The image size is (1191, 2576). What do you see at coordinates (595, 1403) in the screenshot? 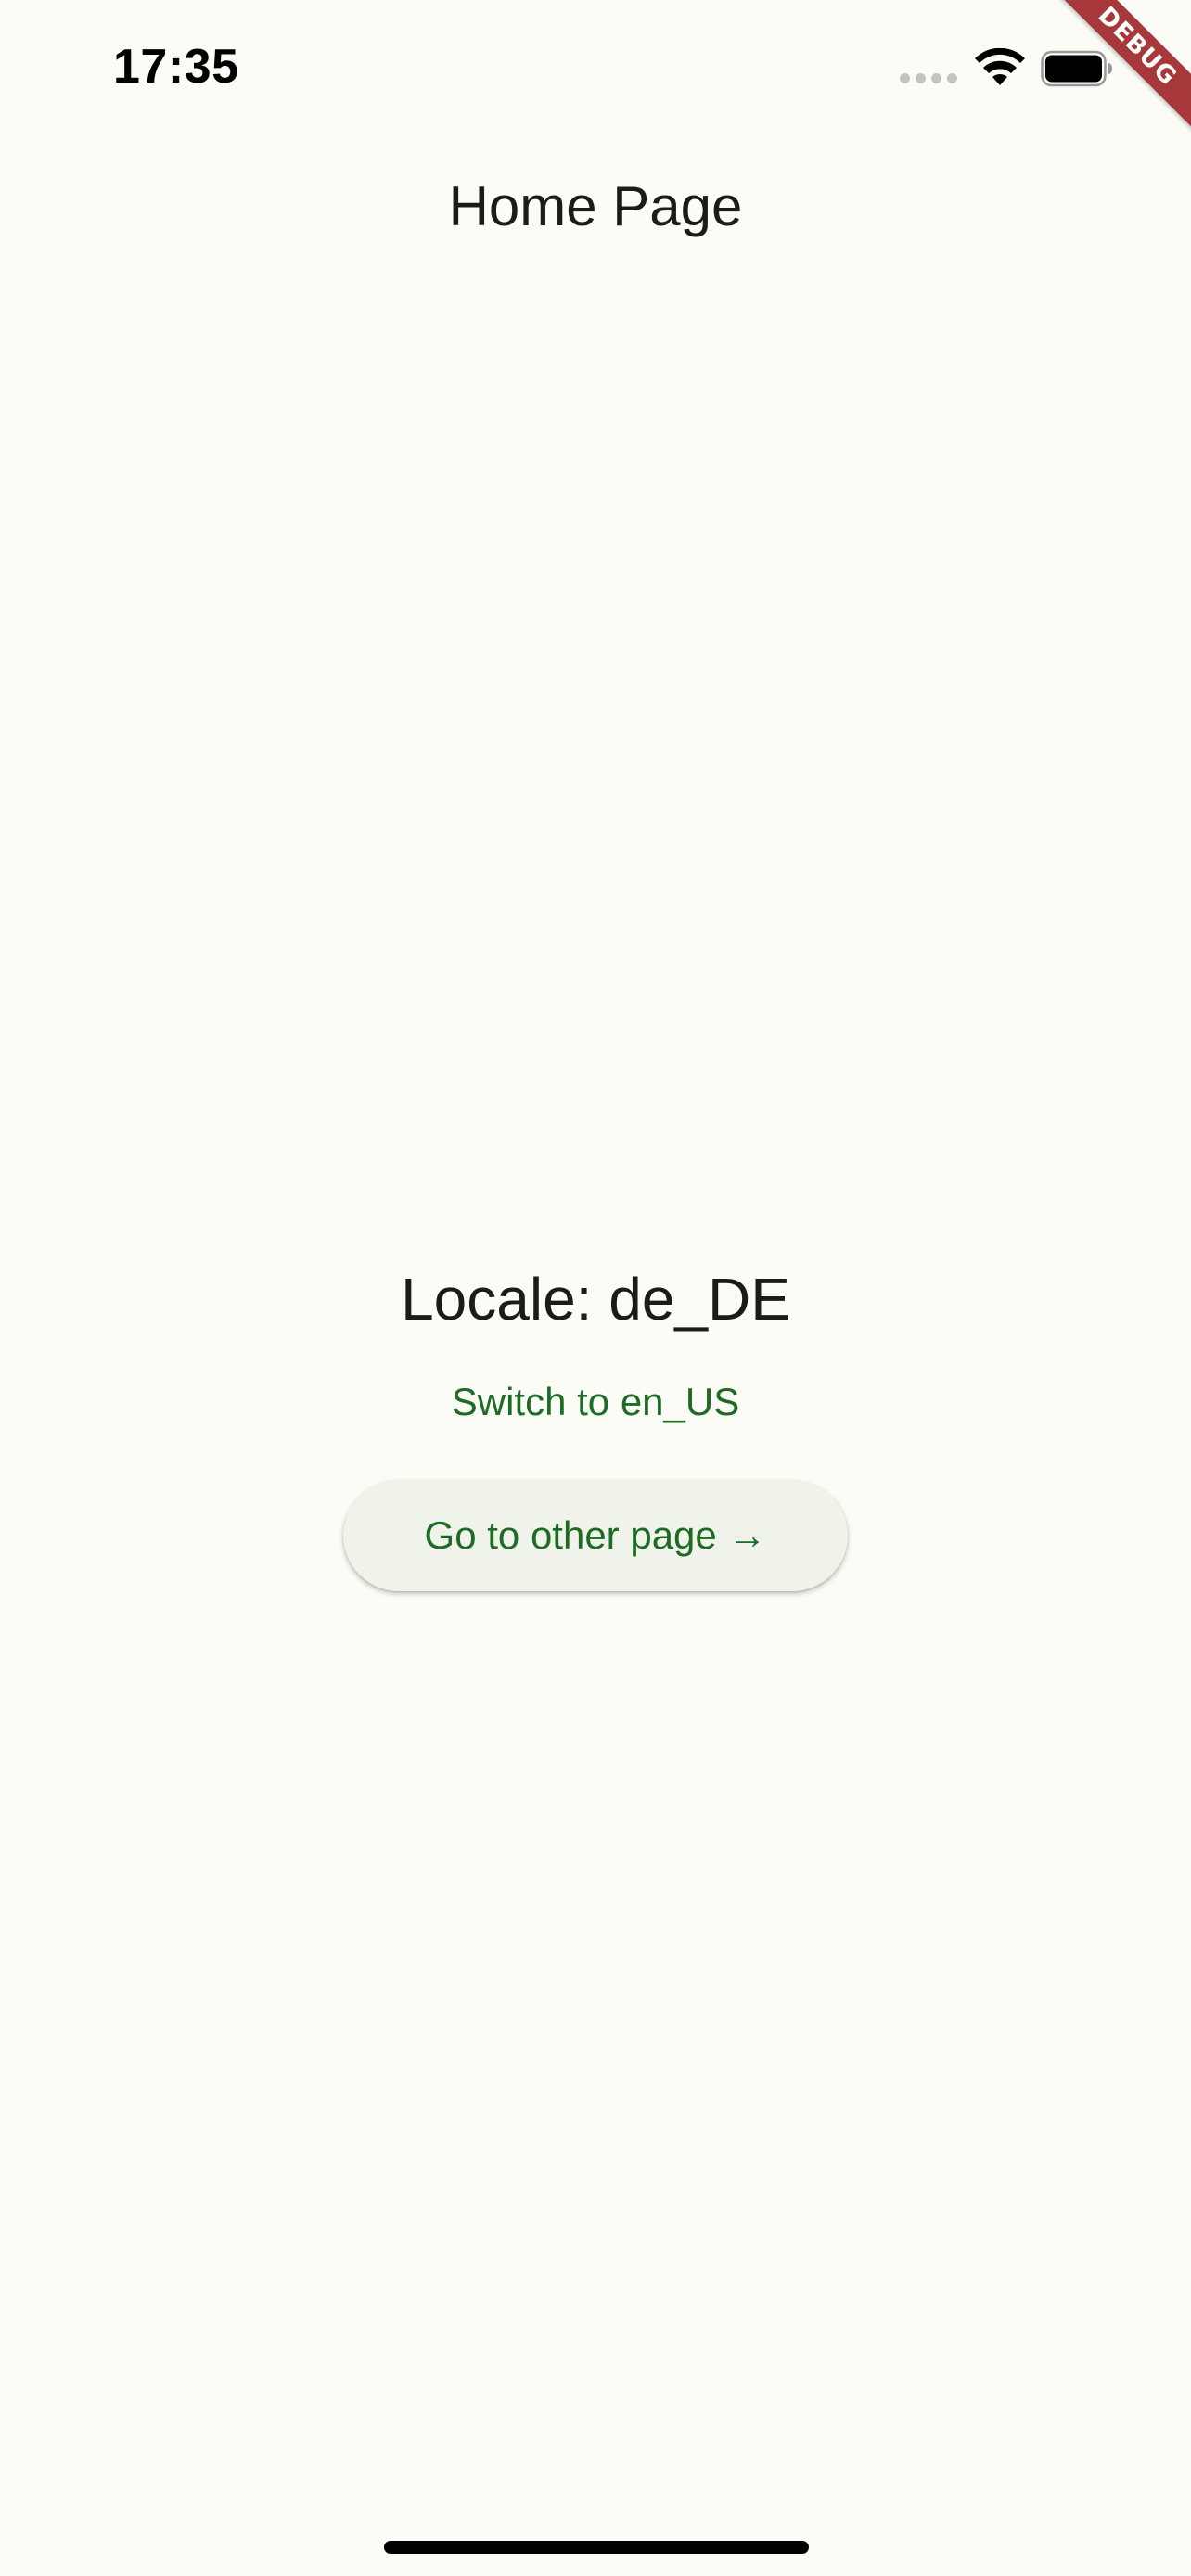
I see `switch-locale-button: Switch to en_US` at bounding box center [595, 1403].